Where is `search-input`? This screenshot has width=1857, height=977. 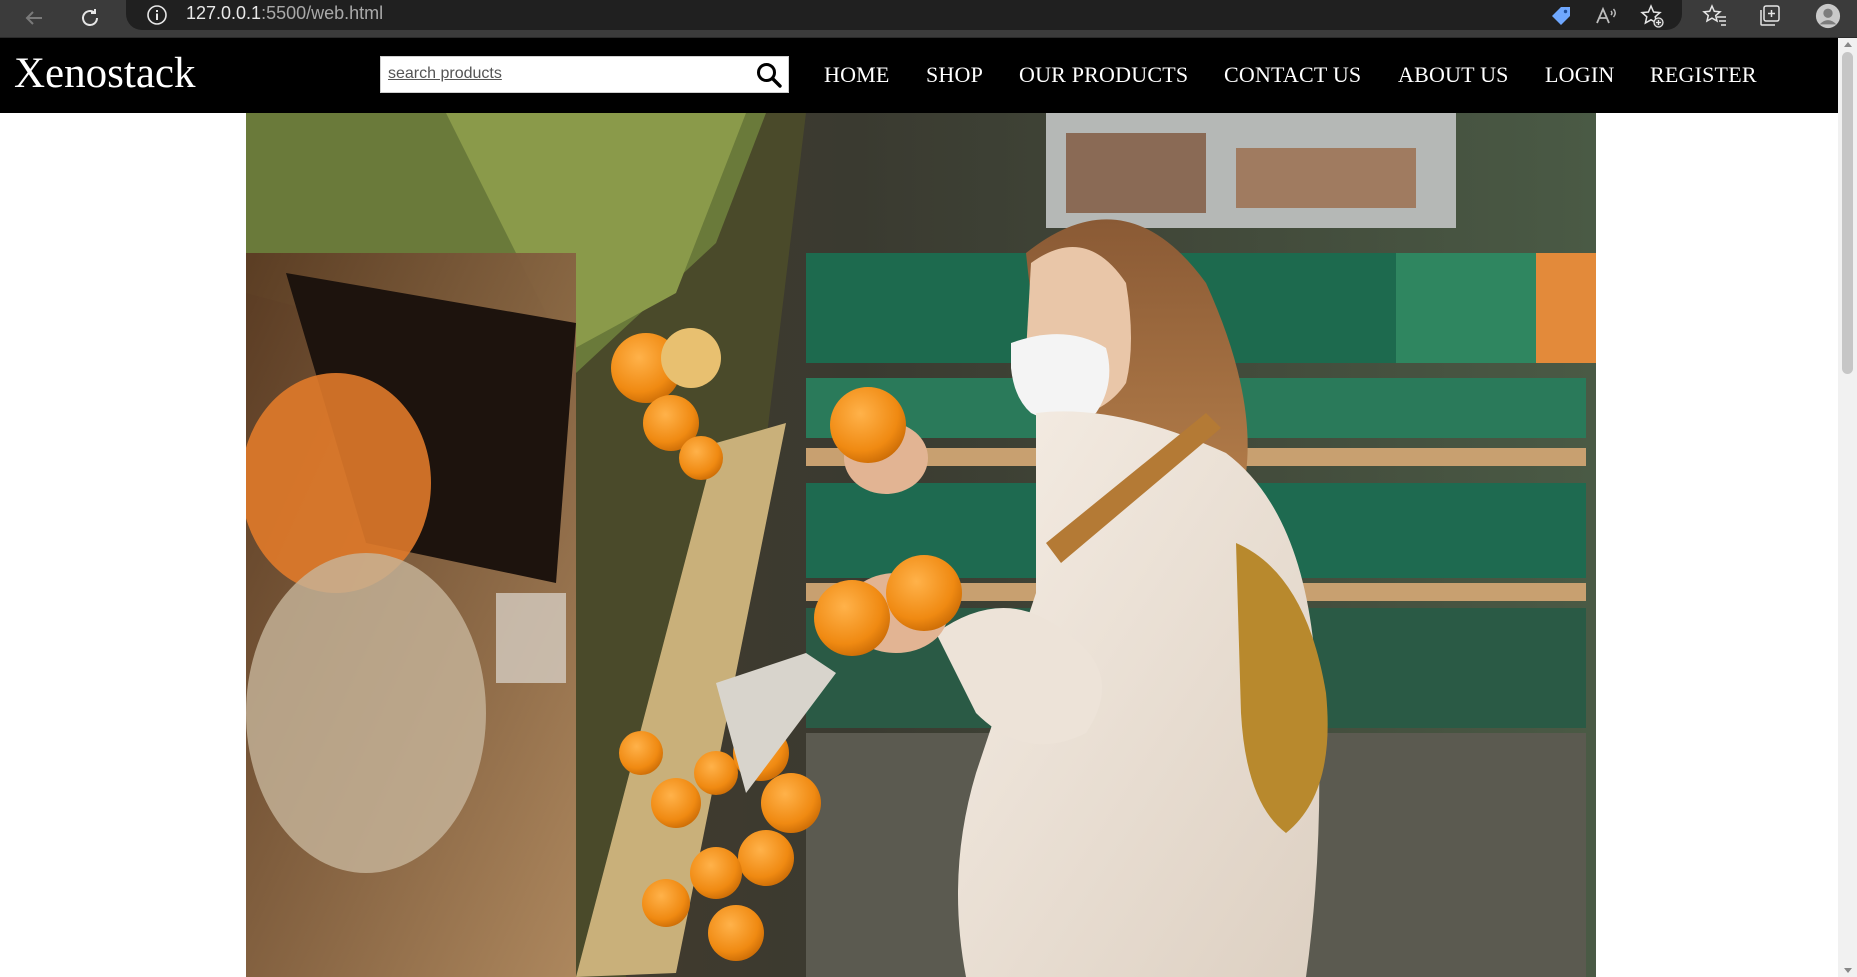 search-input is located at coordinates (563, 74).